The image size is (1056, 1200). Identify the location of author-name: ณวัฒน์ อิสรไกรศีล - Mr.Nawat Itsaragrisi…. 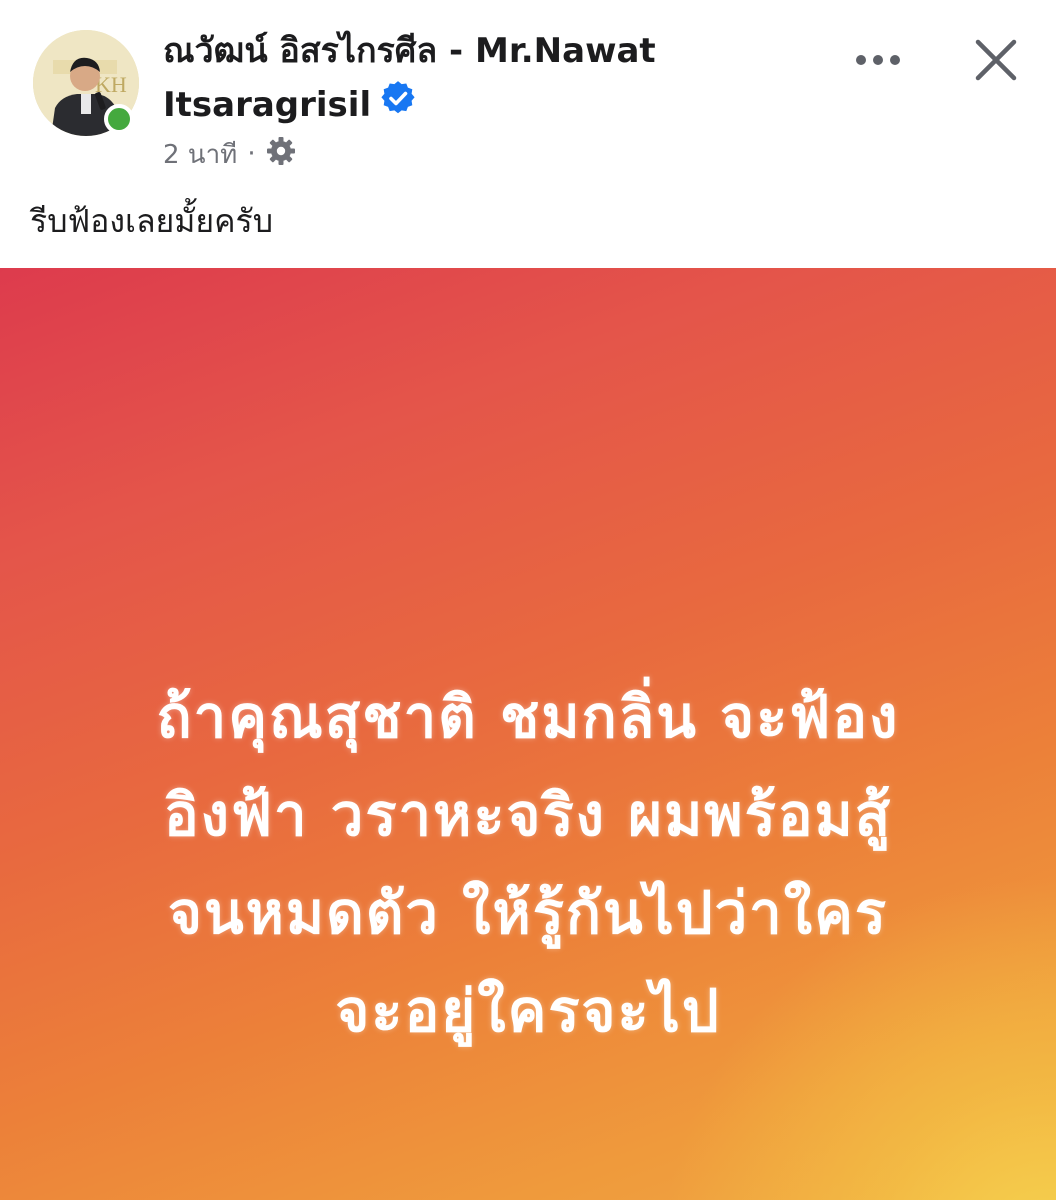
(463, 78).